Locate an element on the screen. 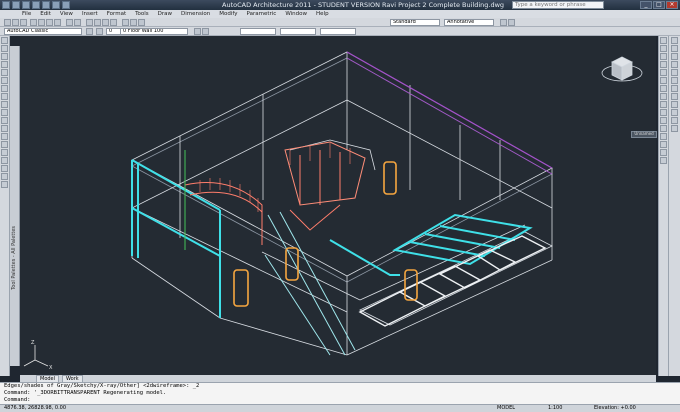 The image size is (680, 412). maximize-button: □ is located at coordinates (659, 5).